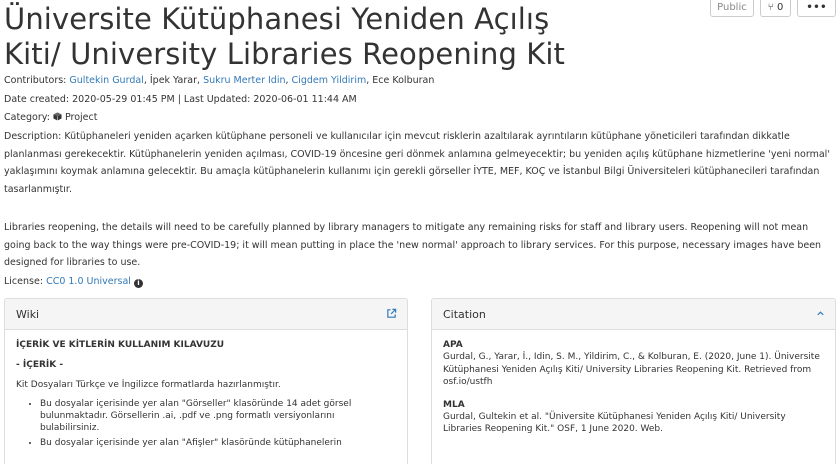 The width and height of the screenshot is (840, 464). I want to click on wiki-subheading: - İÇERİK -, so click(40, 365).